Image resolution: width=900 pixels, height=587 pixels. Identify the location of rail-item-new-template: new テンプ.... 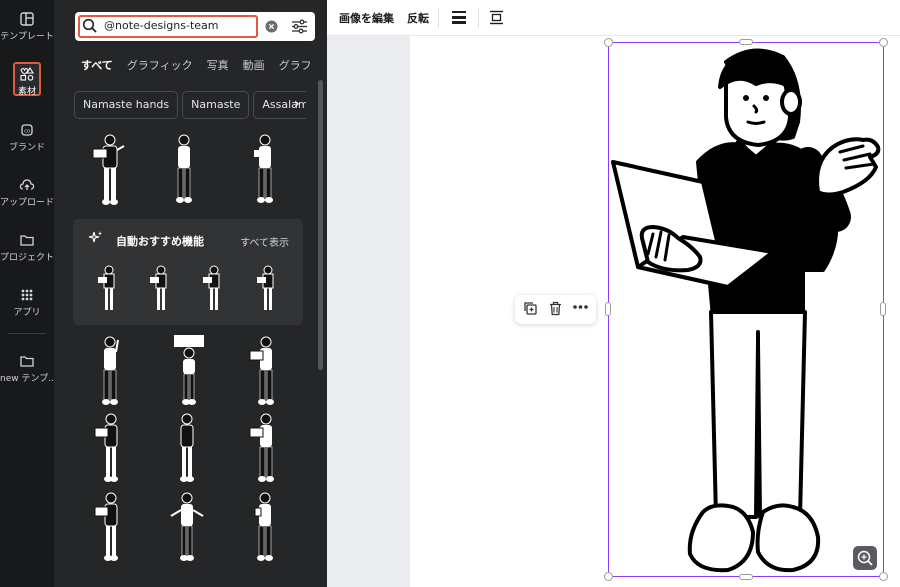
(27, 379).